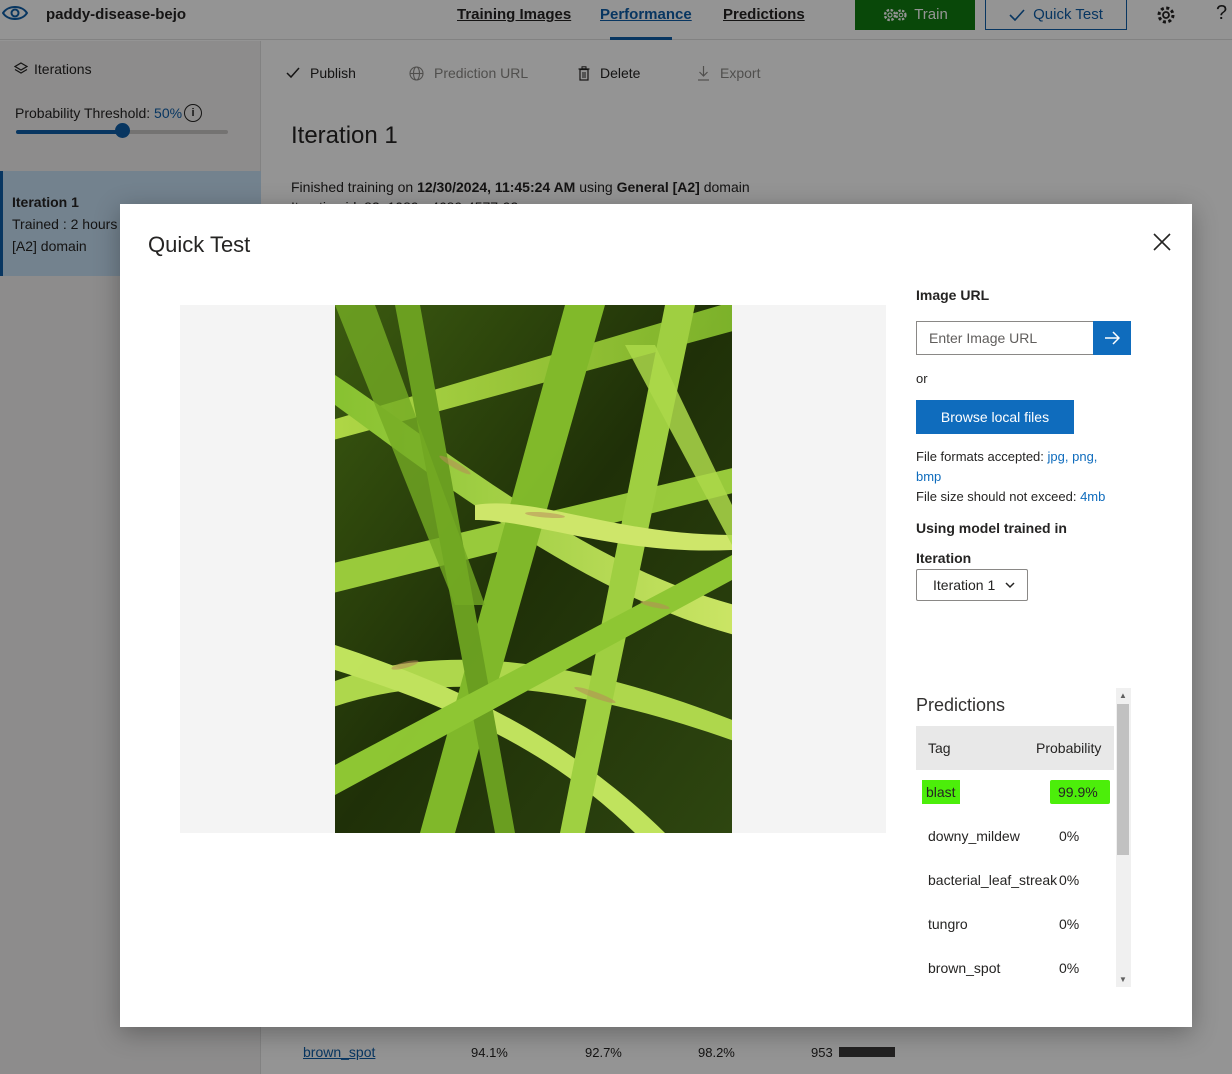 The image size is (1232, 1074). What do you see at coordinates (1123, 979) in the screenshot?
I see `scroll-down-icon: ▼` at bounding box center [1123, 979].